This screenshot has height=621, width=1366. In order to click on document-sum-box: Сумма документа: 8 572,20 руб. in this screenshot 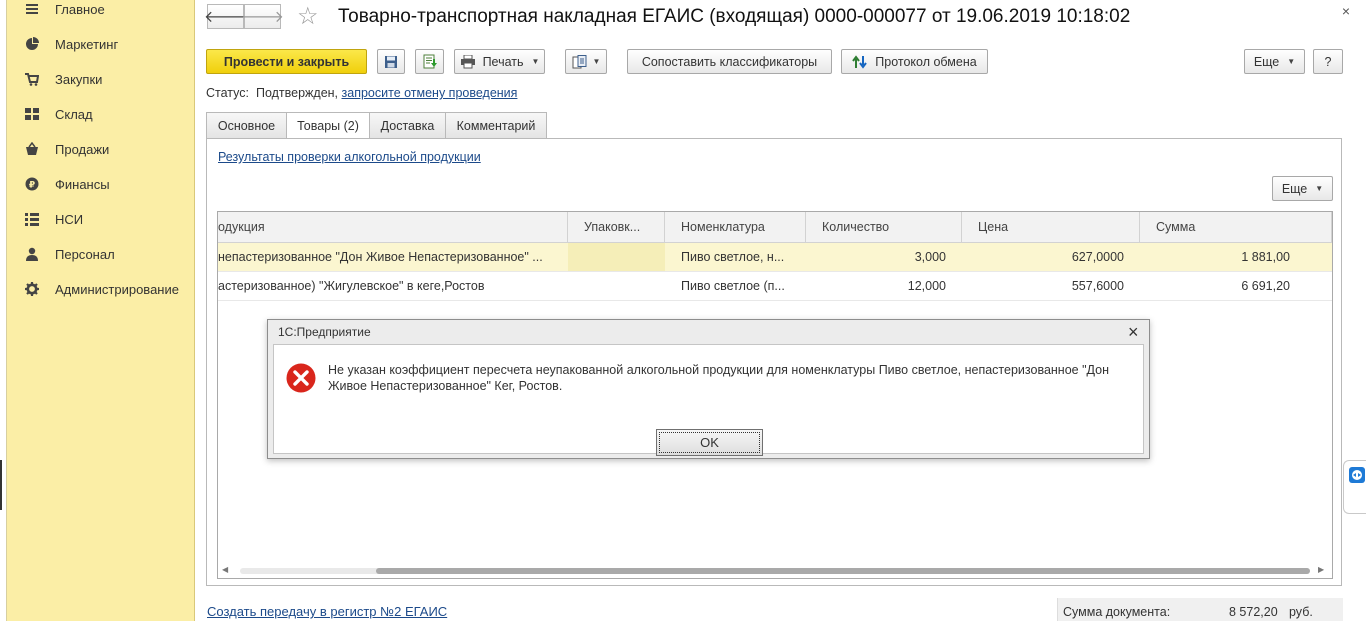, I will do `click(1200, 609)`.